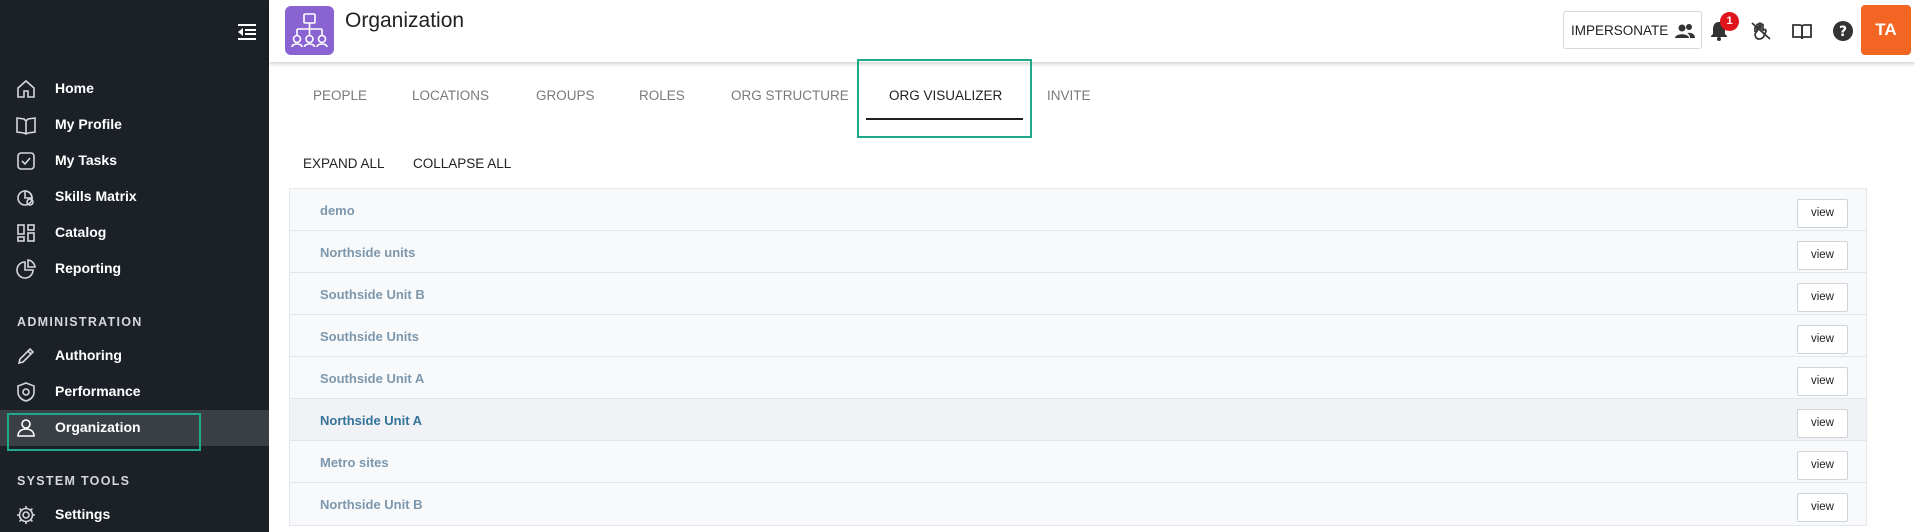 The width and height of the screenshot is (1915, 532). What do you see at coordinates (1078, 420) in the screenshot?
I see `list-item: Northside Unit A view` at bounding box center [1078, 420].